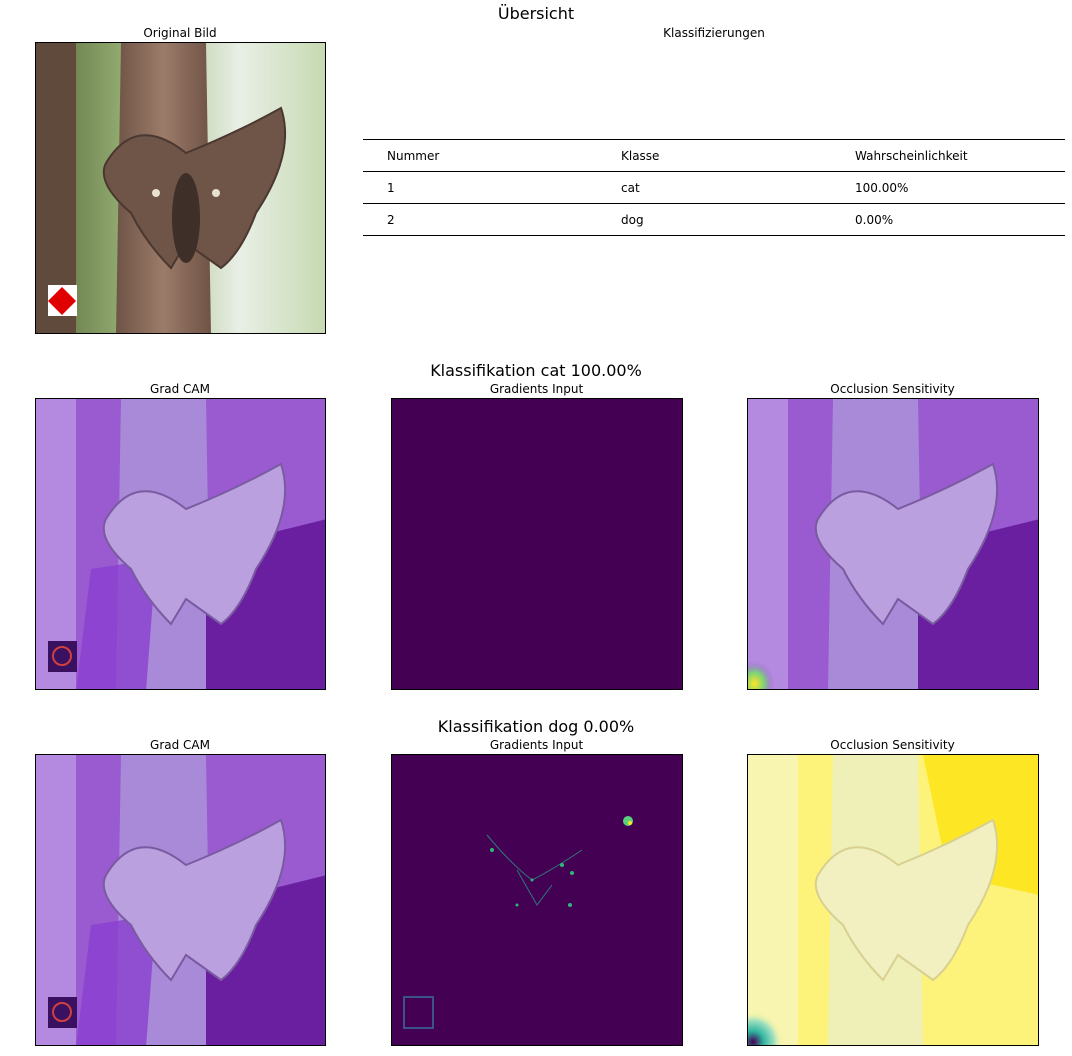  What do you see at coordinates (536, 370) in the screenshot?
I see `section-cat-title: Klassifikation cat 100.00%` at bounding box center [536, 370].